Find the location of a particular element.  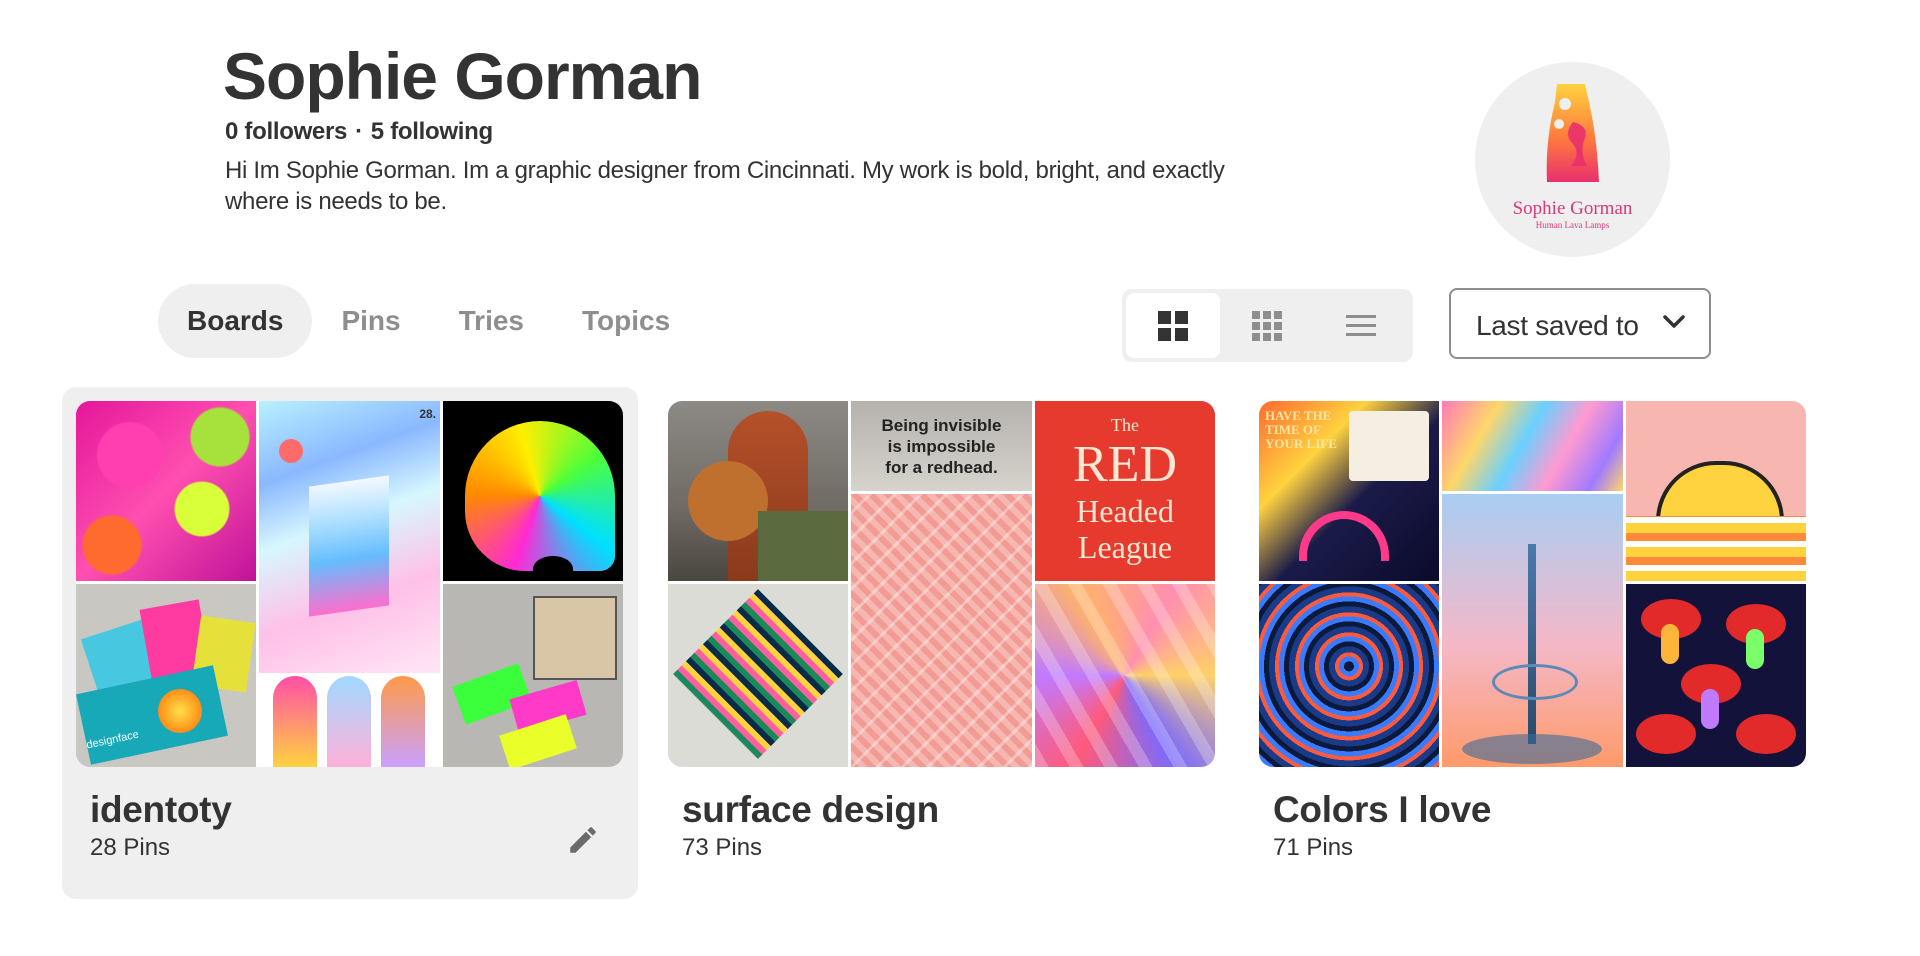

profile-tabs: Boards Pins Tries Topics is located at coordinates (428, 321).